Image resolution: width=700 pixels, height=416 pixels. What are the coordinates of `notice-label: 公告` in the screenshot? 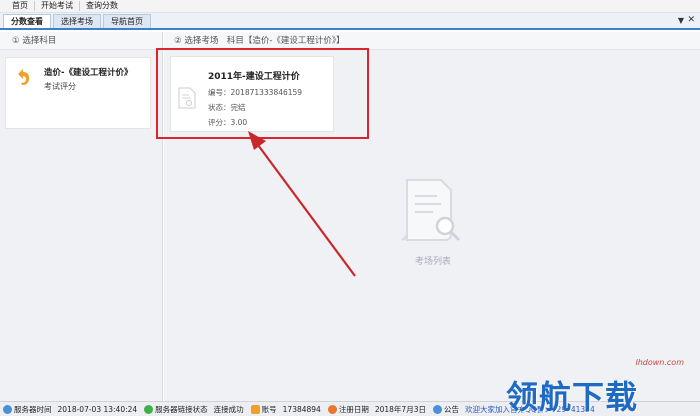 It's located at (451, 409).